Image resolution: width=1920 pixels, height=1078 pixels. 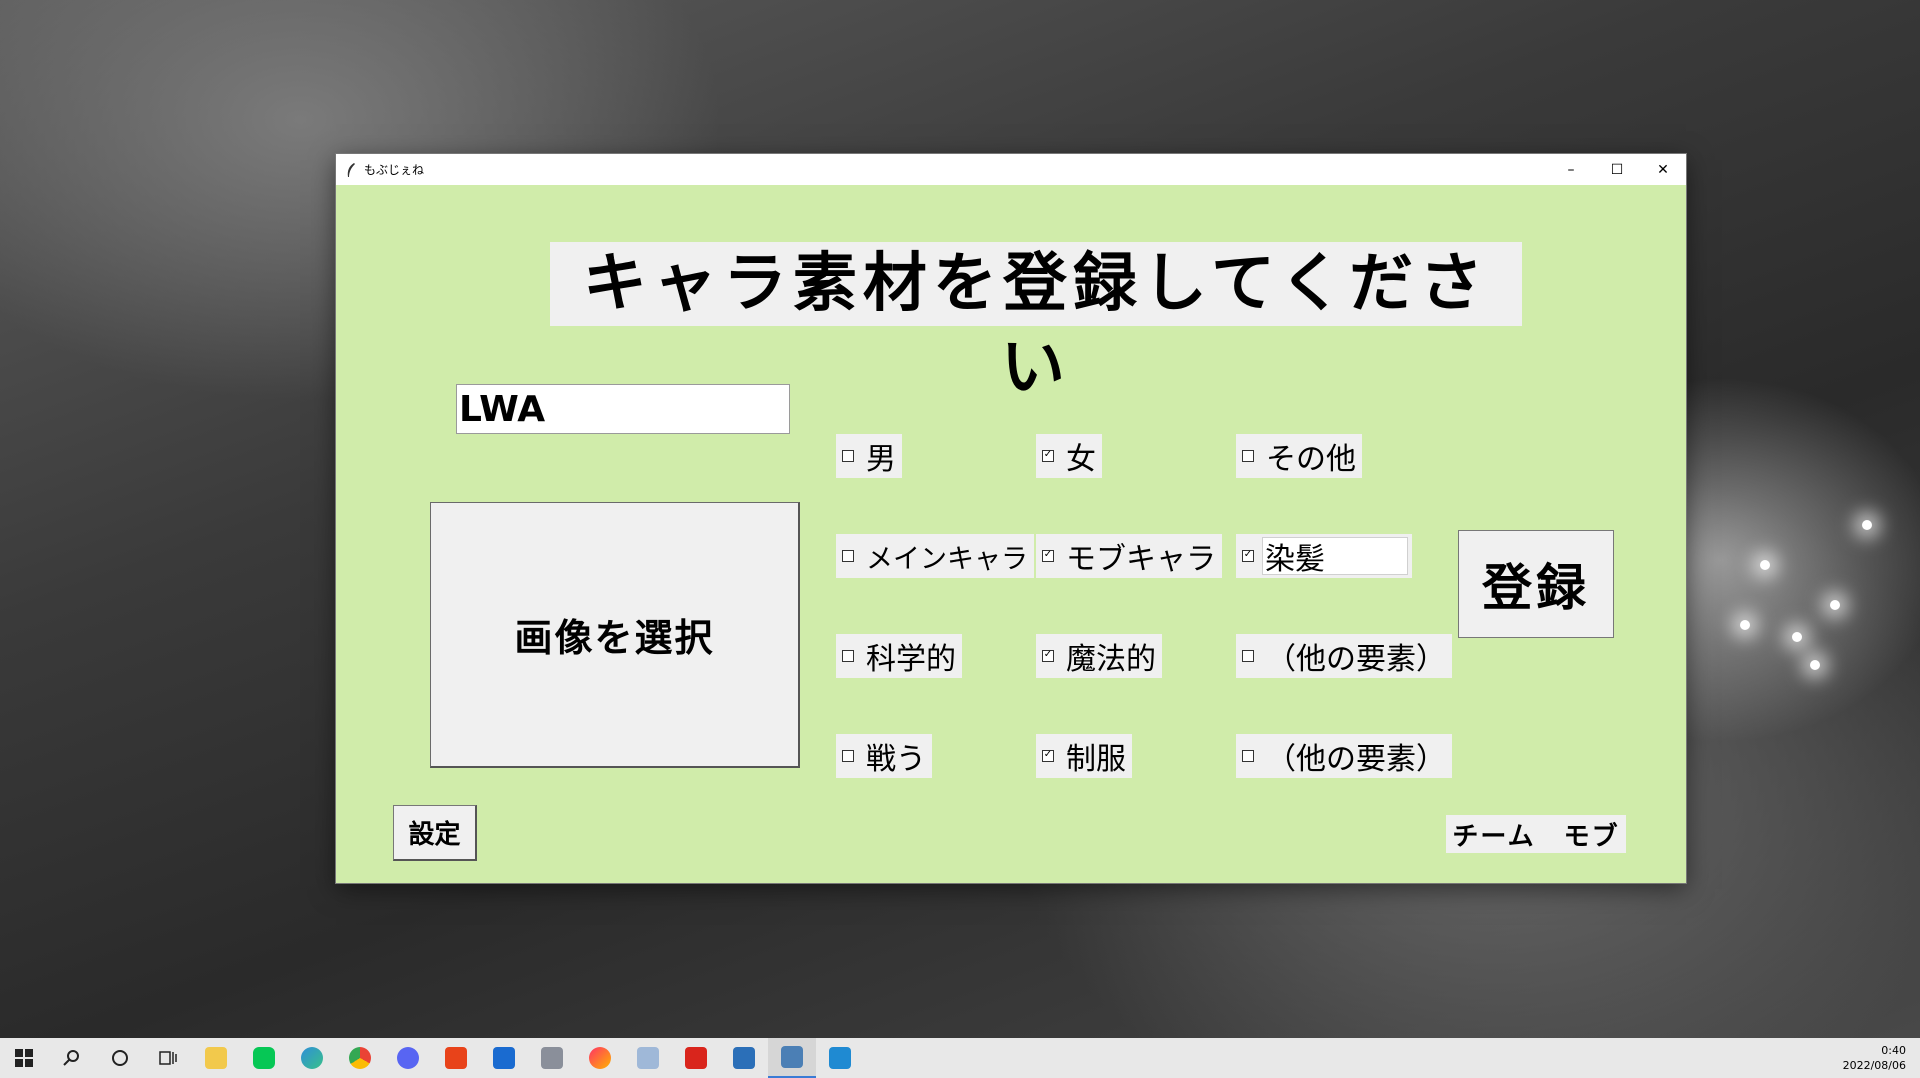 I want to click on creative-cloud-icon, so click(x=600, y=1058).